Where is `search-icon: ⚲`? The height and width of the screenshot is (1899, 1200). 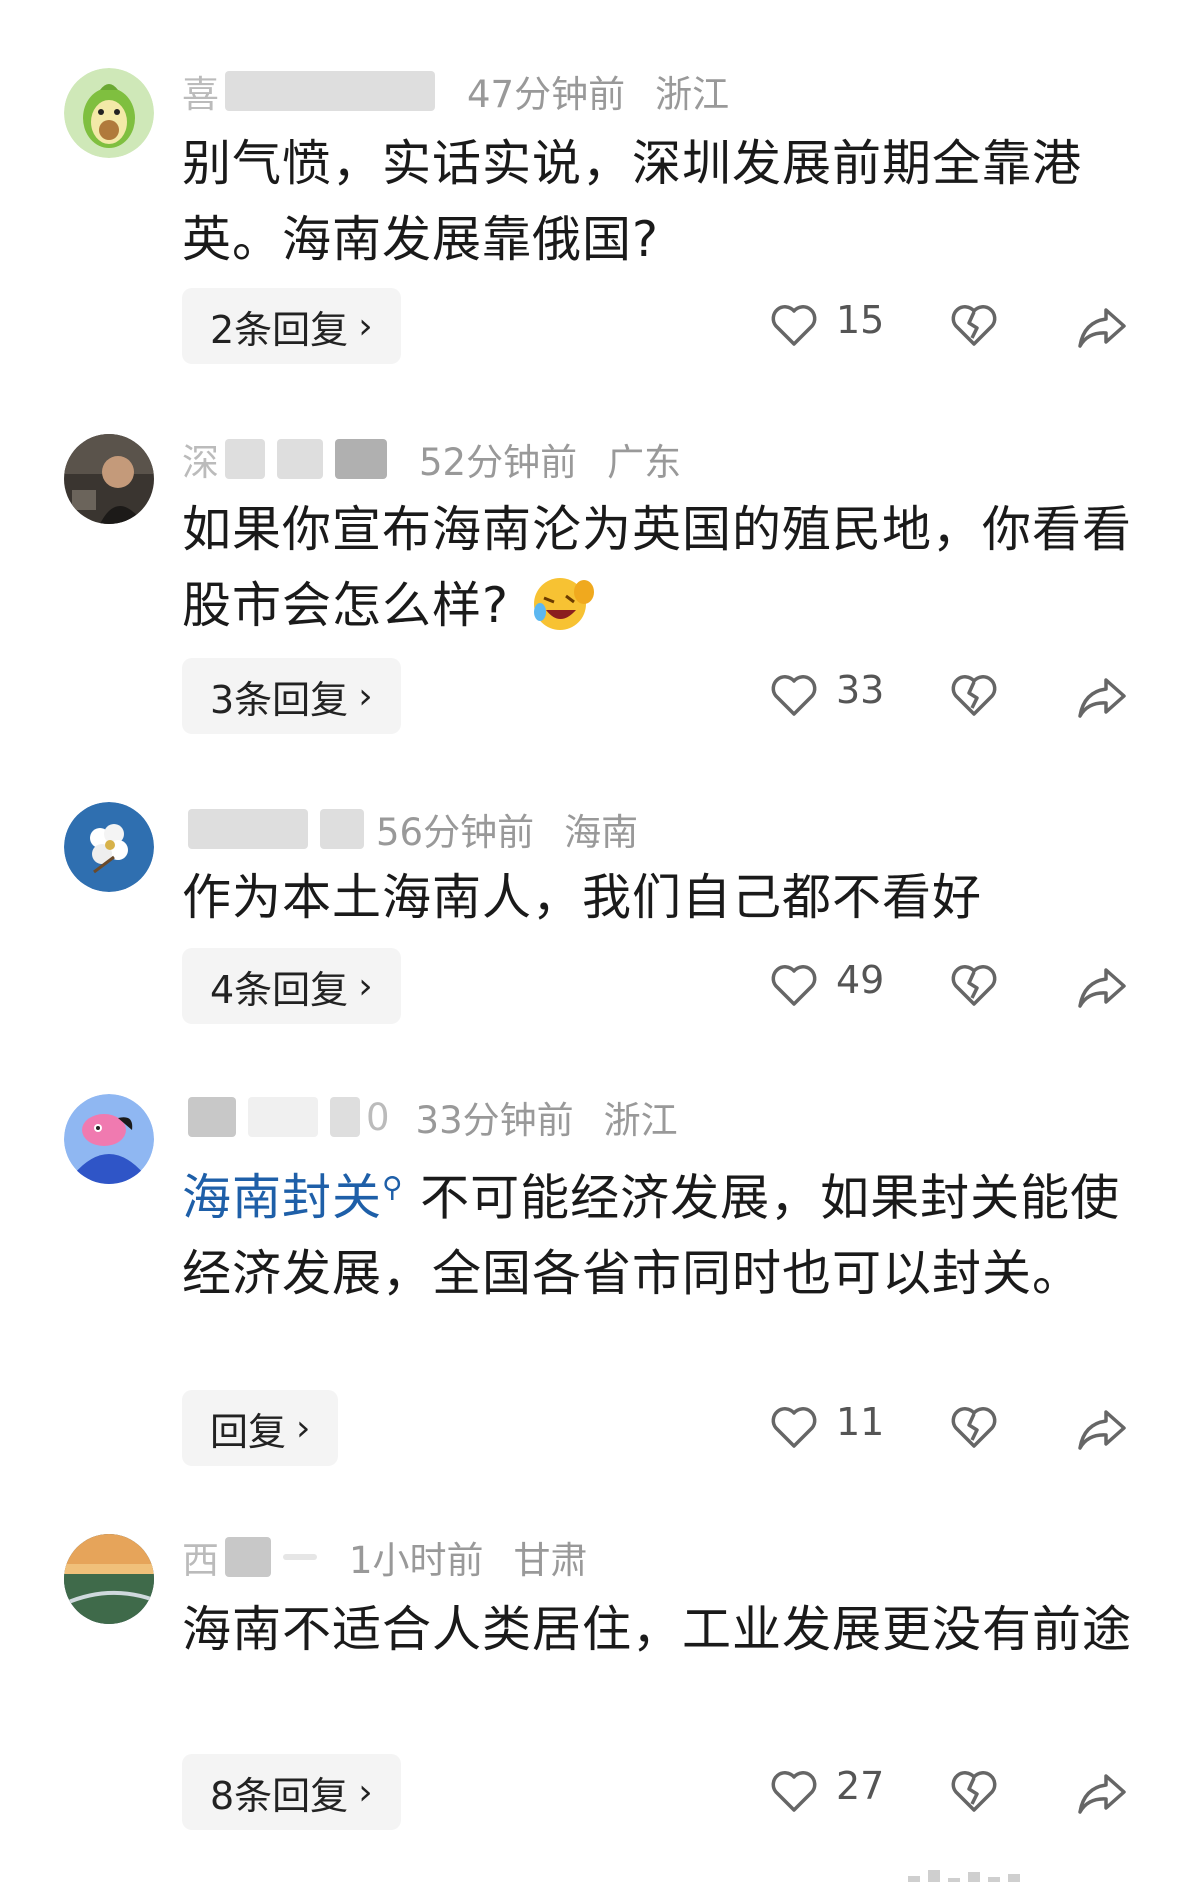
search-icon: ⚲ is located at coordinates (393, 1187).